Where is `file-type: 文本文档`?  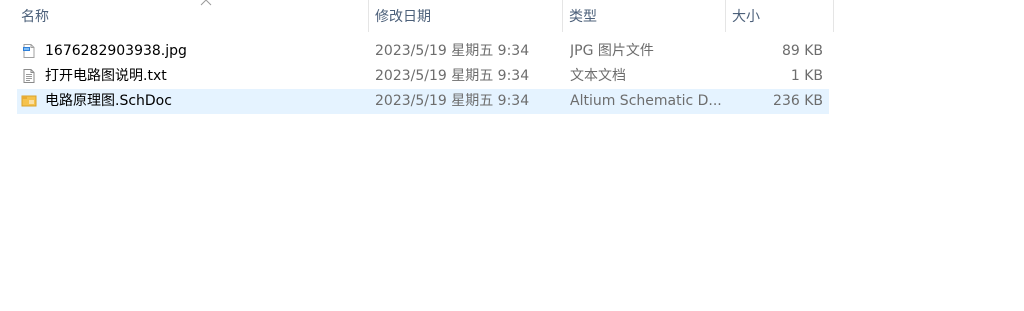
file-type: 文本文档 is located at coordinates (598, 76).